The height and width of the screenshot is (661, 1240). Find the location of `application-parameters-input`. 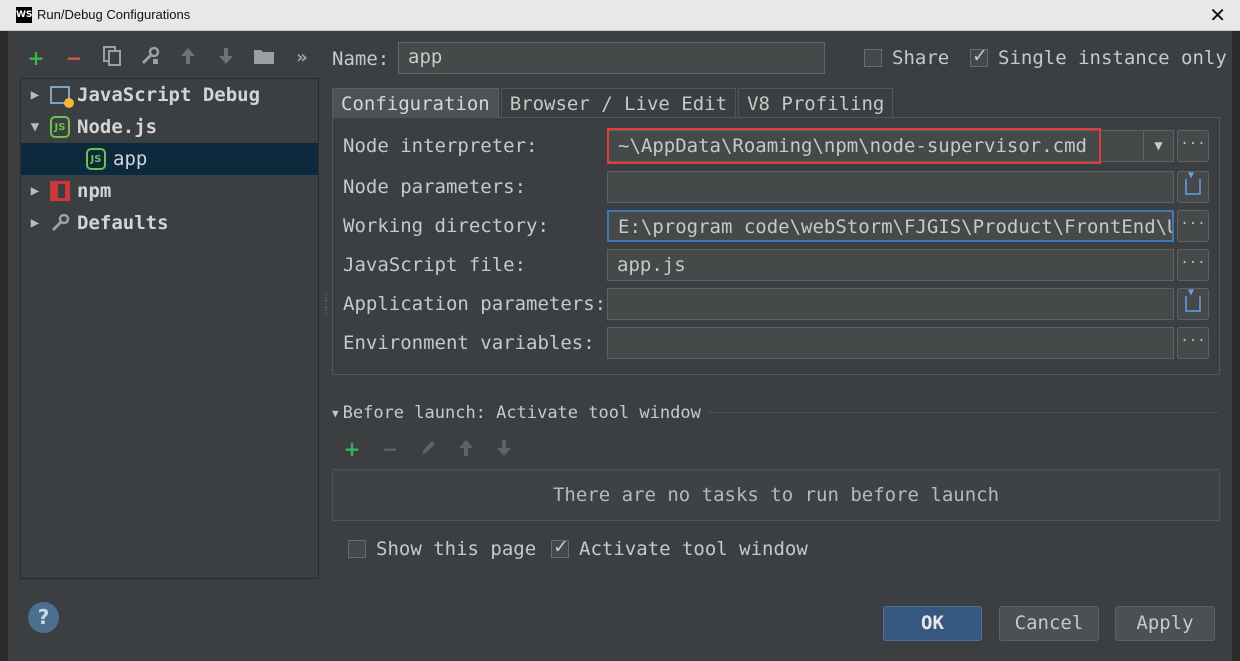

application-parameters-input is located at coordinates (890, 304).